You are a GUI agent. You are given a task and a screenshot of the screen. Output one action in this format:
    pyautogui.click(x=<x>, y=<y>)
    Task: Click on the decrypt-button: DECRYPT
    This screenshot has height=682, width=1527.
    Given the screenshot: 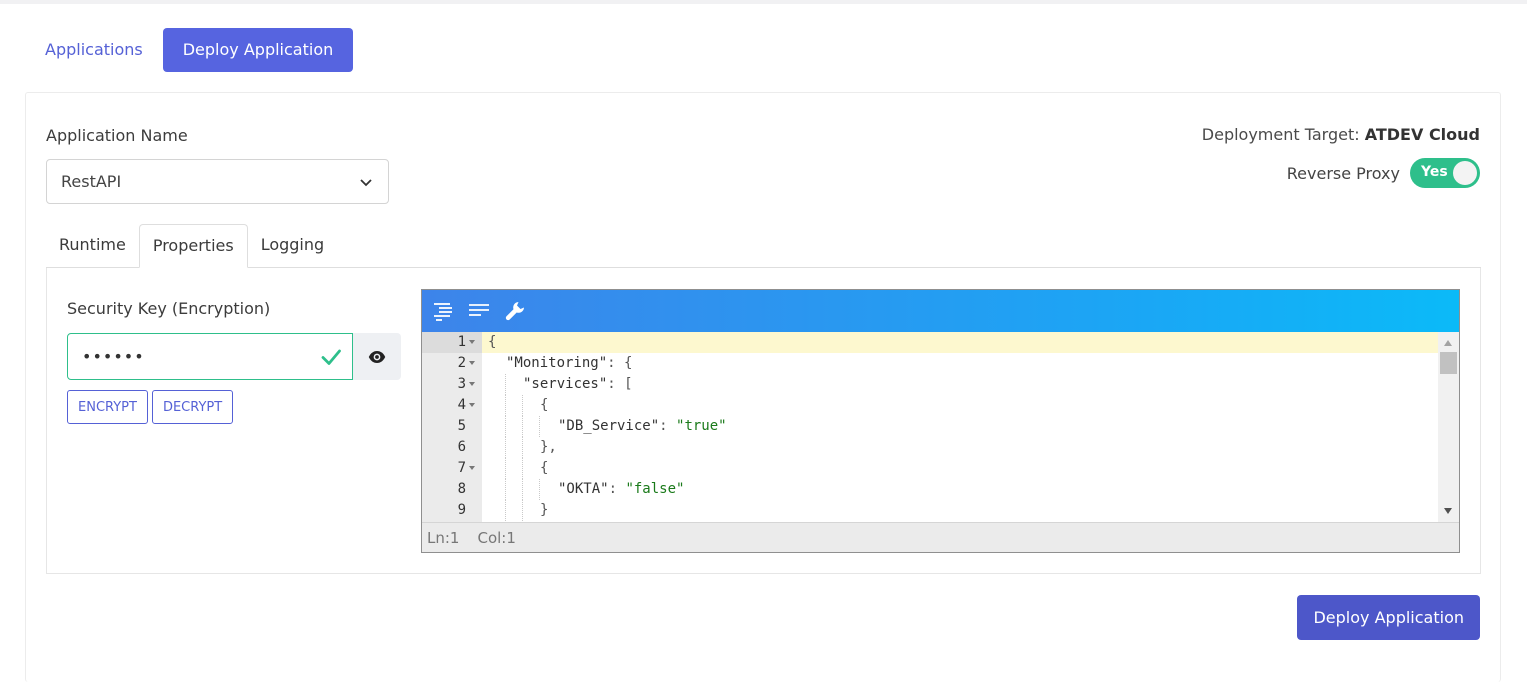 What is the action you would take?
    pyautogui.click(x=192, y=407)
    